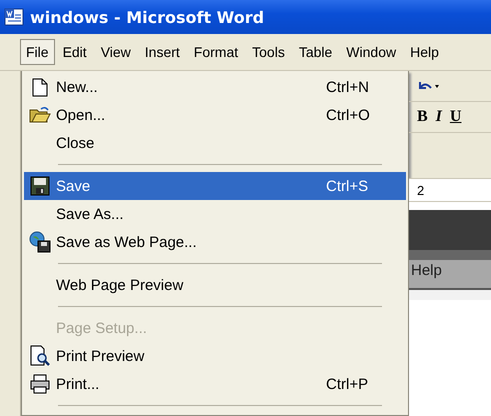 This screenshot has width=491, height=416. I want to click on ruler-number: 2, so click(420, 190).